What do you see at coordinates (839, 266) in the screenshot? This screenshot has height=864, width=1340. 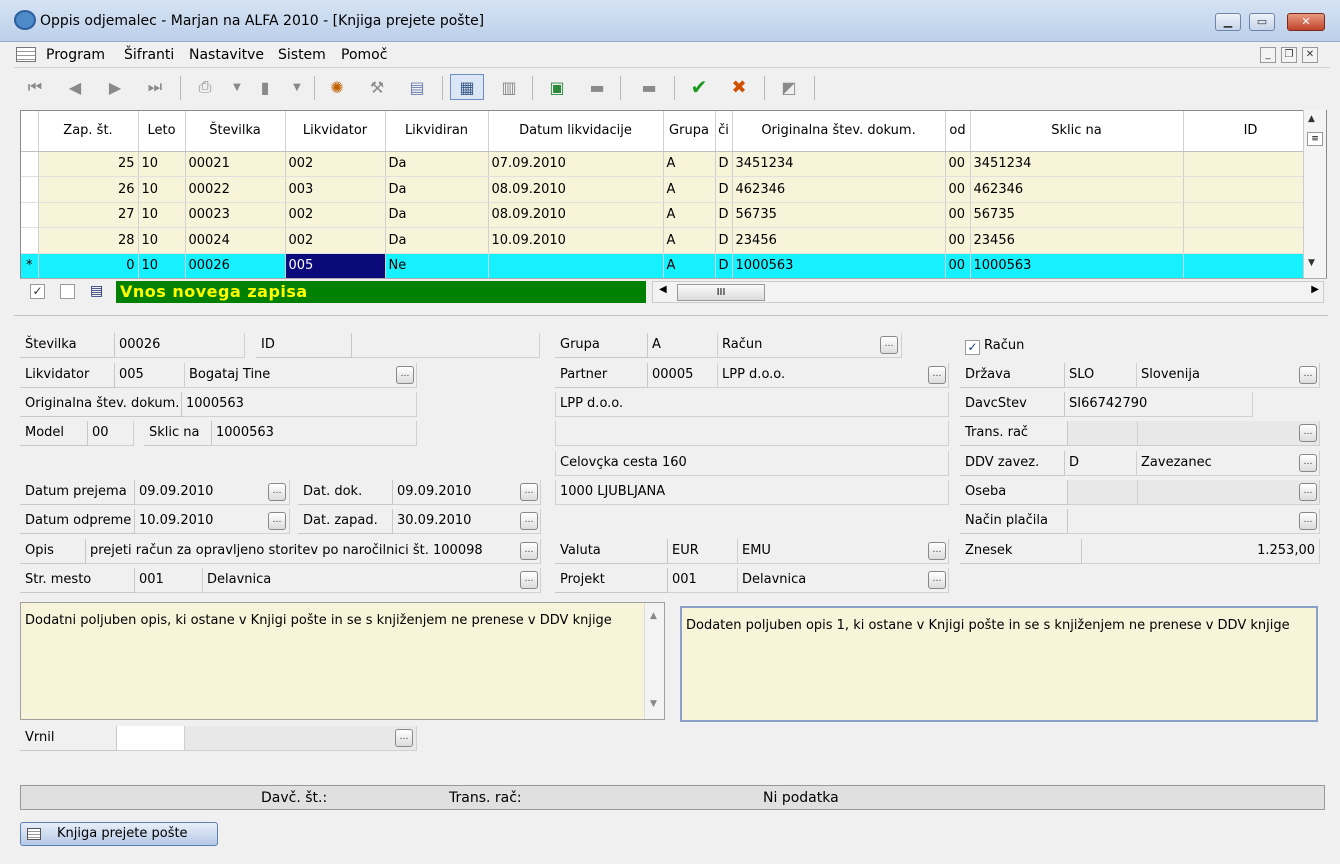 I see `cell-originalna: 1000563` at bounding box center [839, 266].